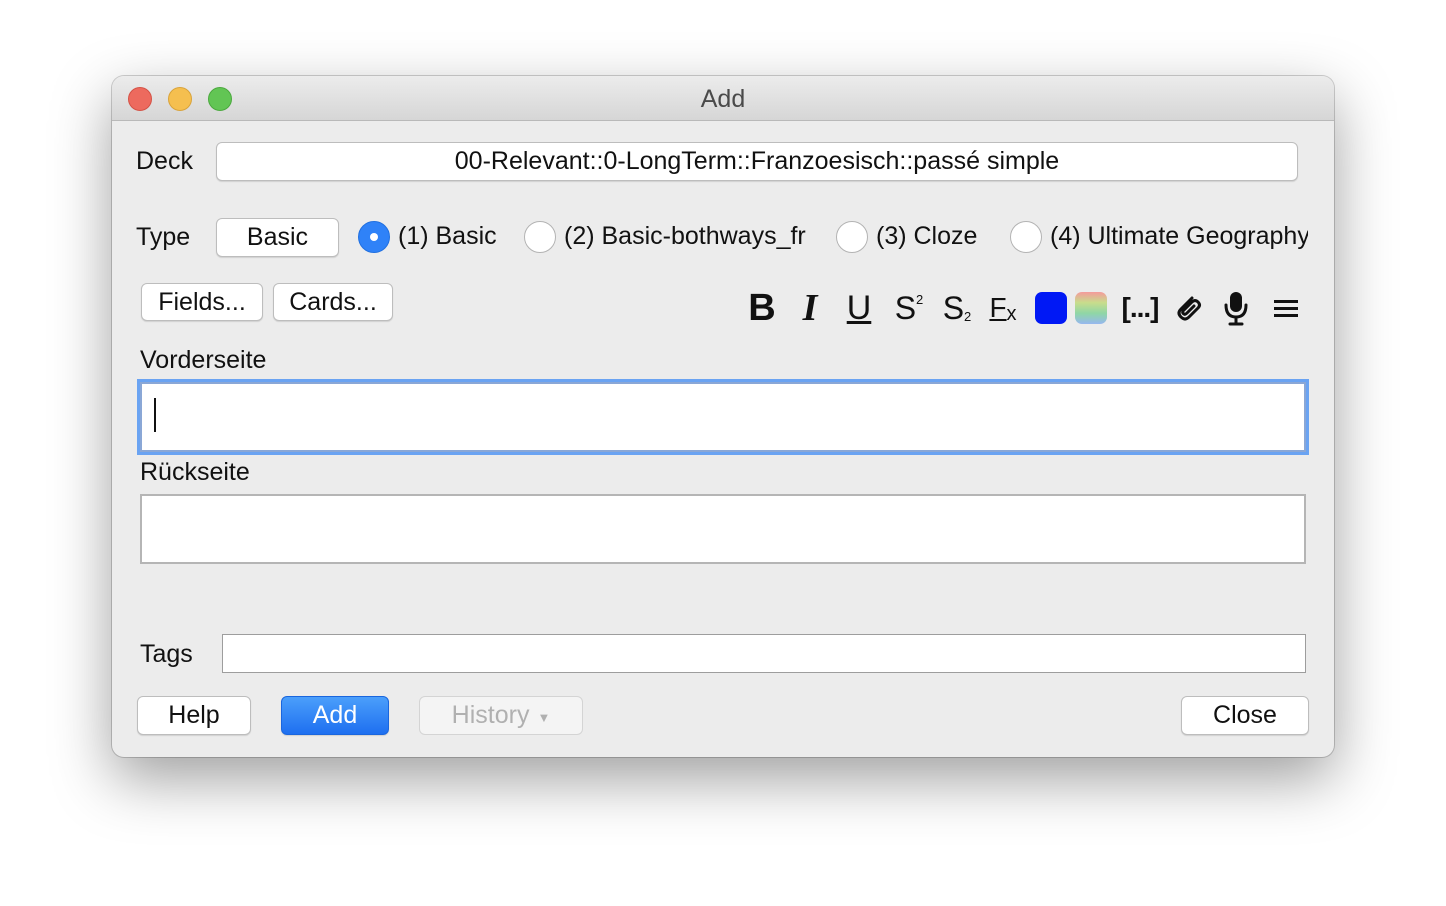 The image size is (1446, 906). I want to click on front-field-editor, so click(723, 417).